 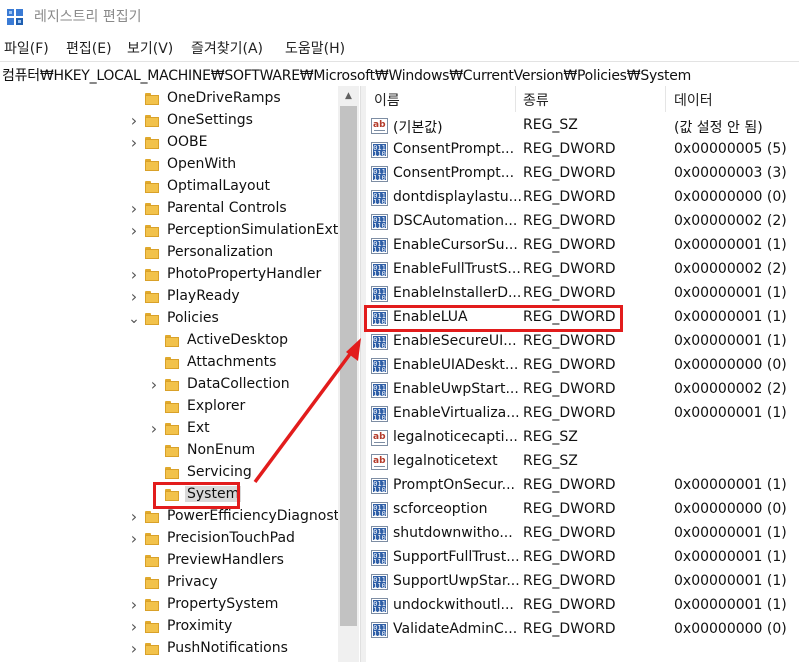 What do you see at coordinates (170, 209) in the screenshot?
I see `tree-item: › Parental Controls` at bounding box center [170, 209].